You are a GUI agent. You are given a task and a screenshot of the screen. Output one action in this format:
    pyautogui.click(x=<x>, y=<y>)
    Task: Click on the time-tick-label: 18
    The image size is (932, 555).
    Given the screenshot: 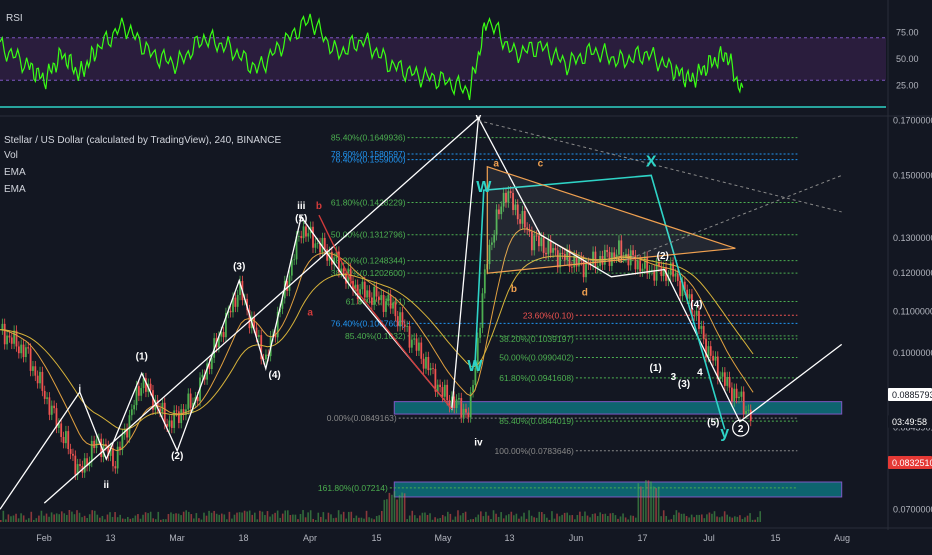 What is the action you would take?
    pyautogui.click(x=243, y=538)
    